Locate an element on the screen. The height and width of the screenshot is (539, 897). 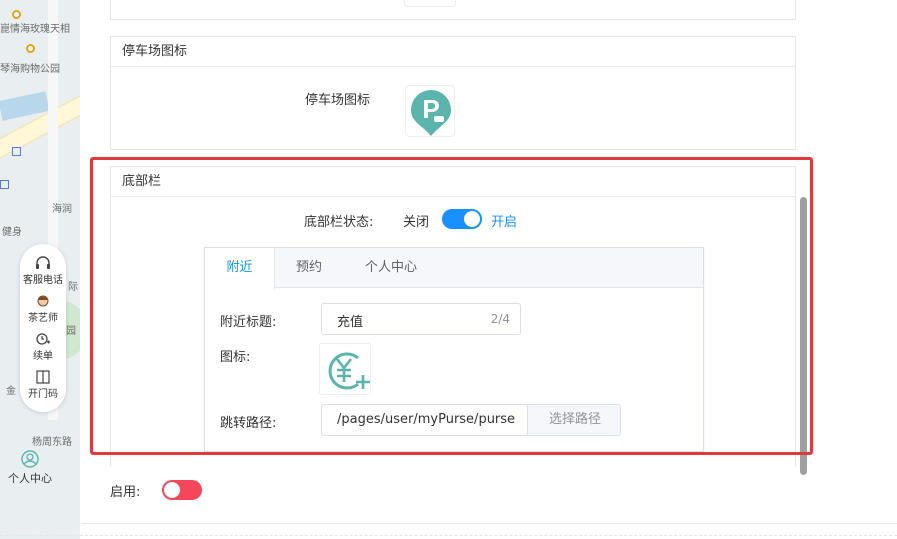
quick-action-label: 开门码 is located at coordinates (43, 394).